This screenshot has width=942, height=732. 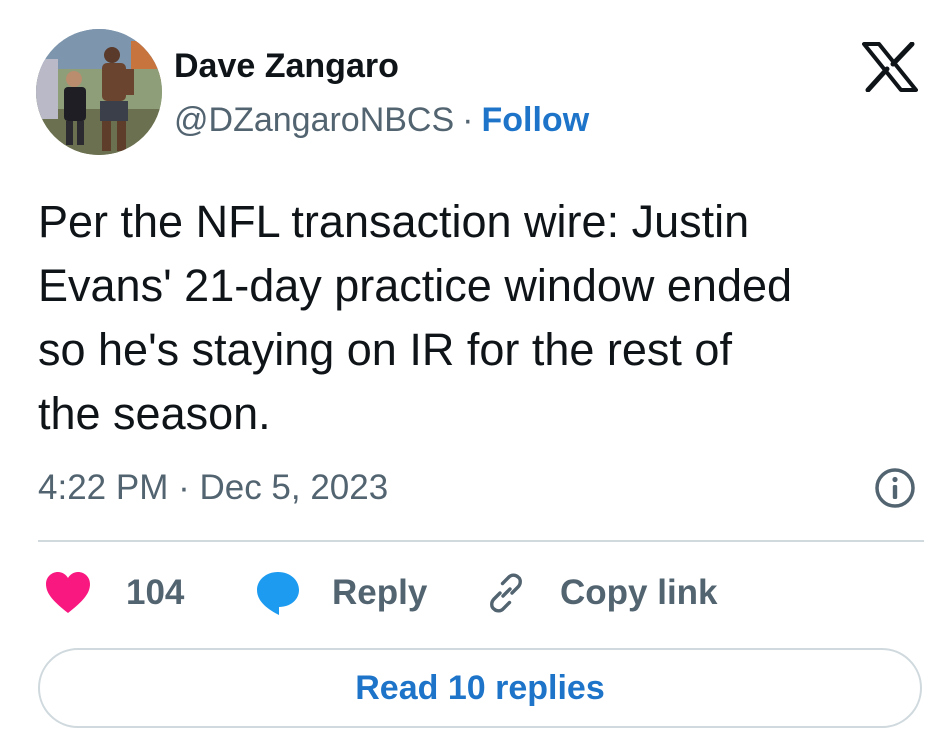 I want to click on author-handle-row: @DZangaroNBCS · Follow, so click(x=381, y=120).